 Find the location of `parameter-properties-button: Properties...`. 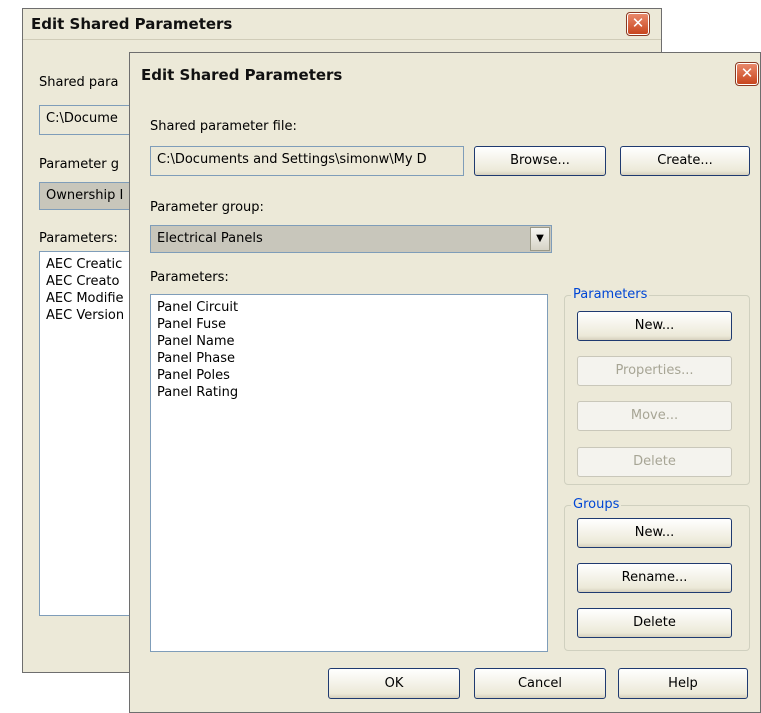

parameter-properties-button: Properties... is located at coordinates (654, 371).